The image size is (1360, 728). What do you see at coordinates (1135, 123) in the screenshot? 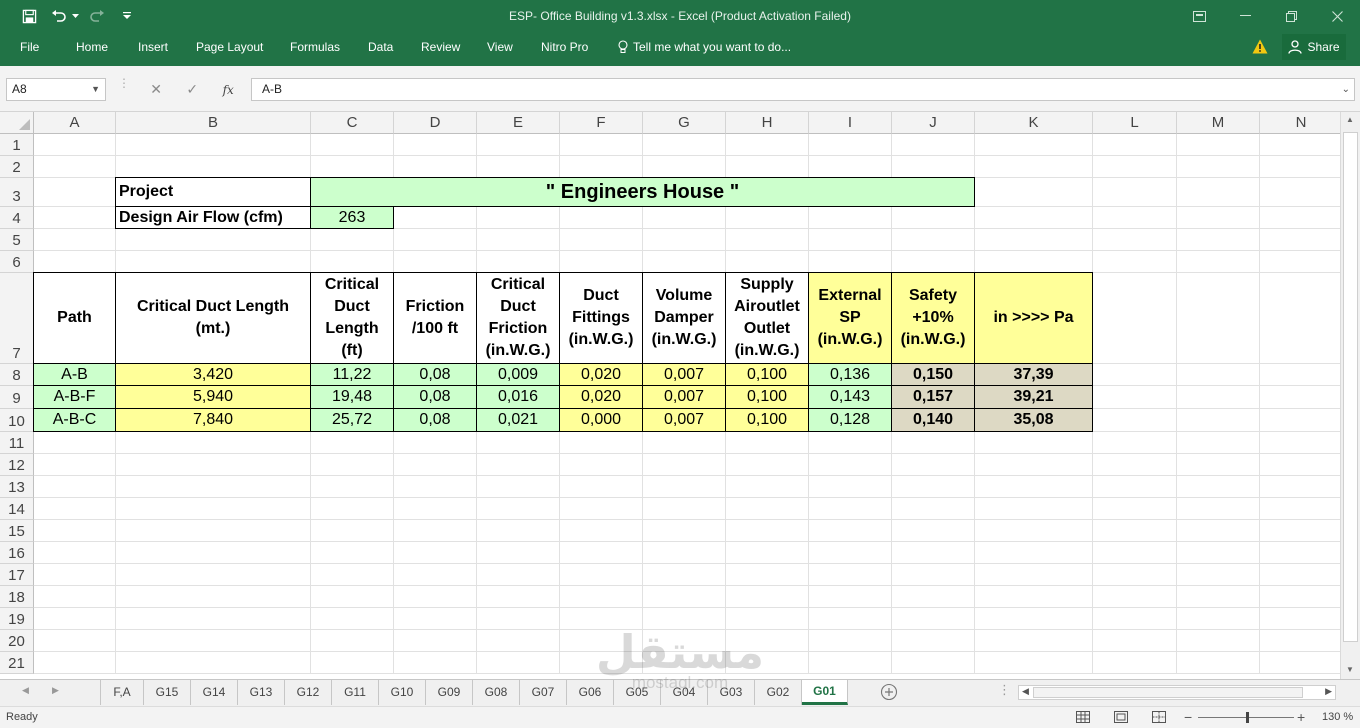
I see `column-header-l: L` at bounding box center [1135, 123].